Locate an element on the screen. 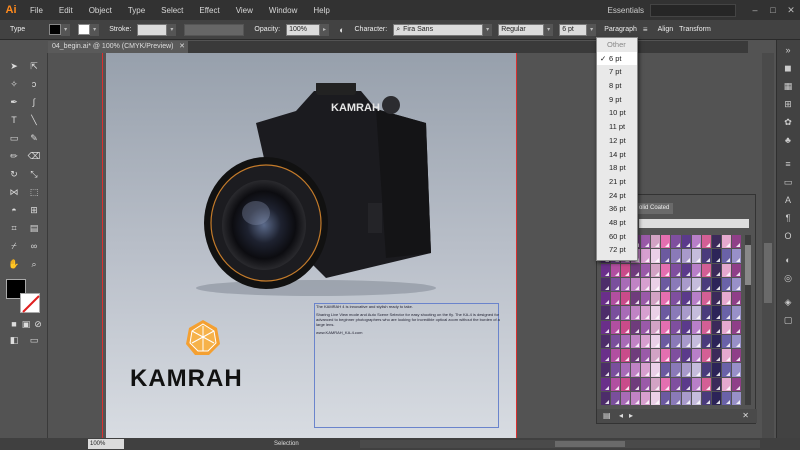  panel-scrollbar is located at coordinates (748, 320).